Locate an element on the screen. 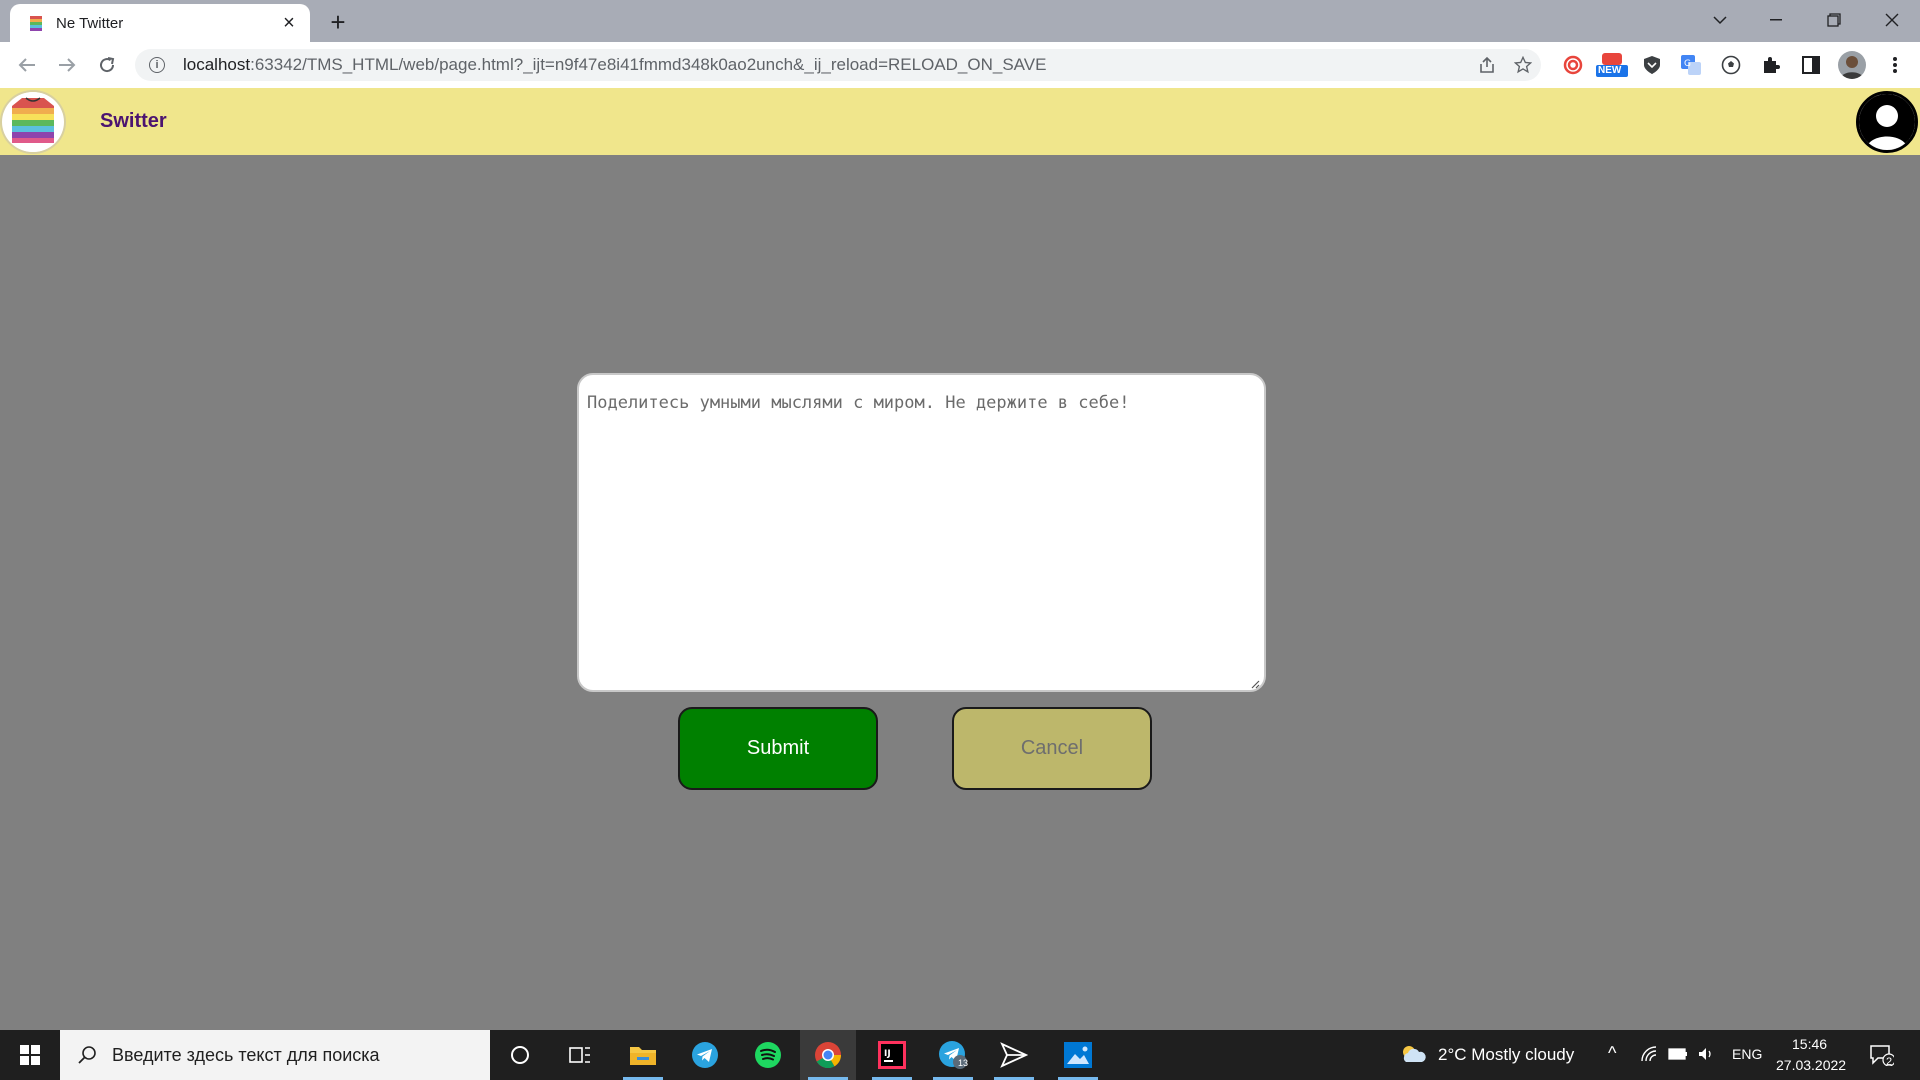 Image resolution: width=1920 pixels, height=1080 pixels. intellij-icon: IJ is located at coordinates (892, 1055).